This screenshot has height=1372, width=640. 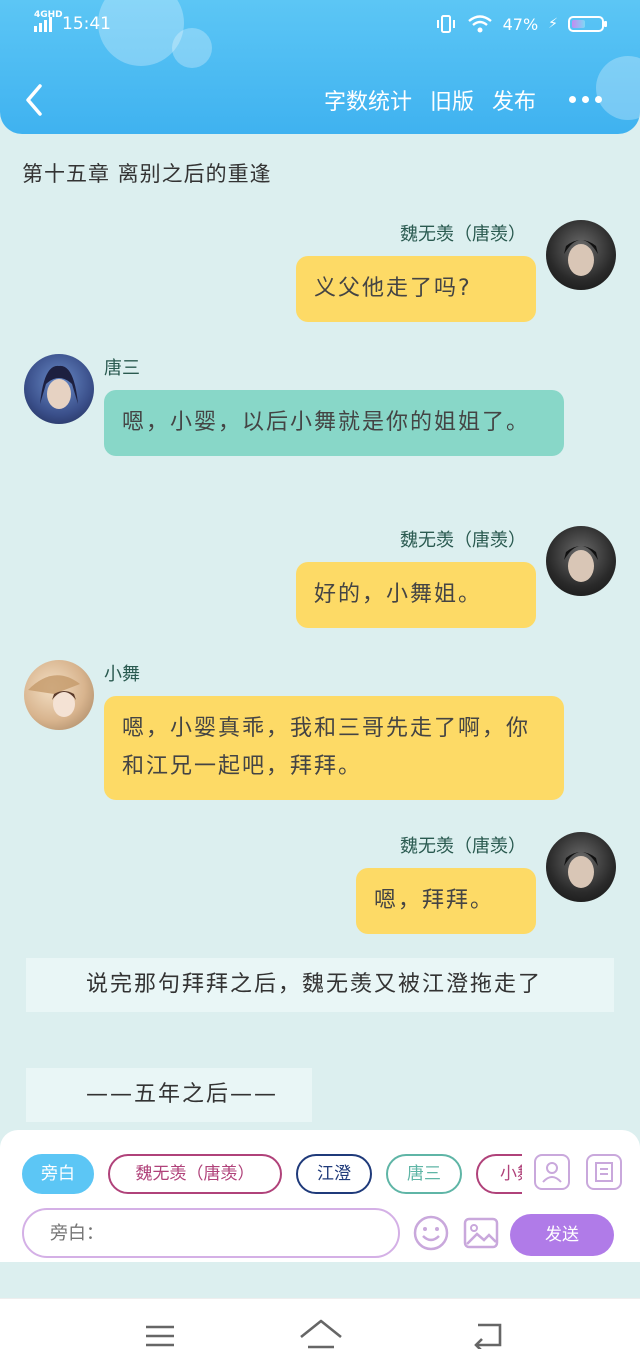 What do you see at coordinates (481, 1233) in the screenshot?
I see `image-icon` at bounding box center [481, 1233].